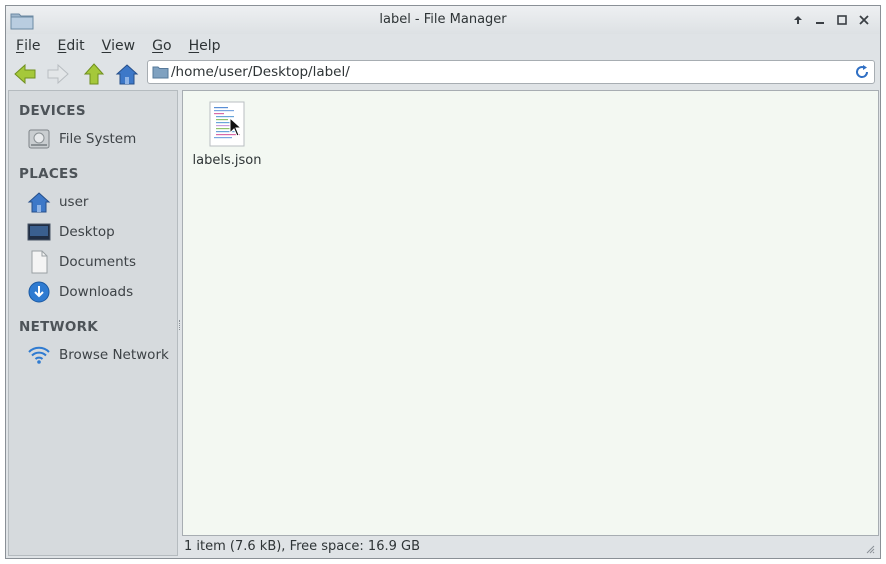  I want to click on menu-view: View, so click(117, 46).